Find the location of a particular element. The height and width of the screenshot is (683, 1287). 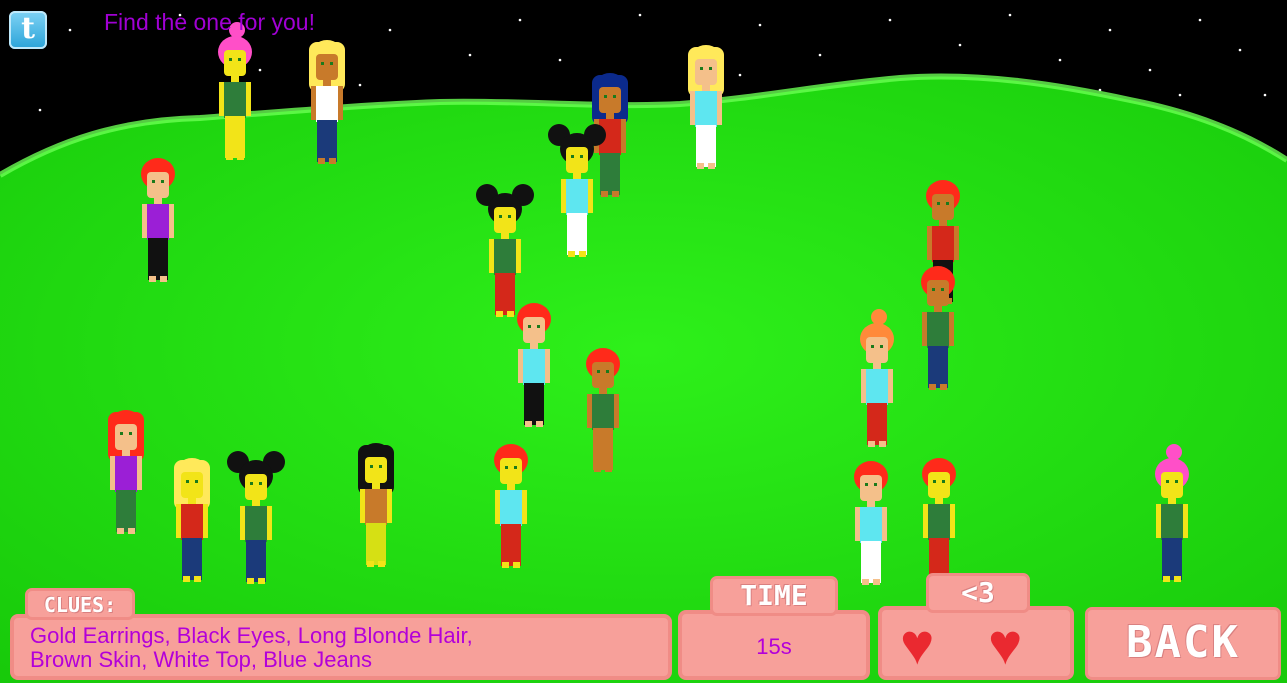

clues-label: CLUES: is located at coordinates (80, 604).